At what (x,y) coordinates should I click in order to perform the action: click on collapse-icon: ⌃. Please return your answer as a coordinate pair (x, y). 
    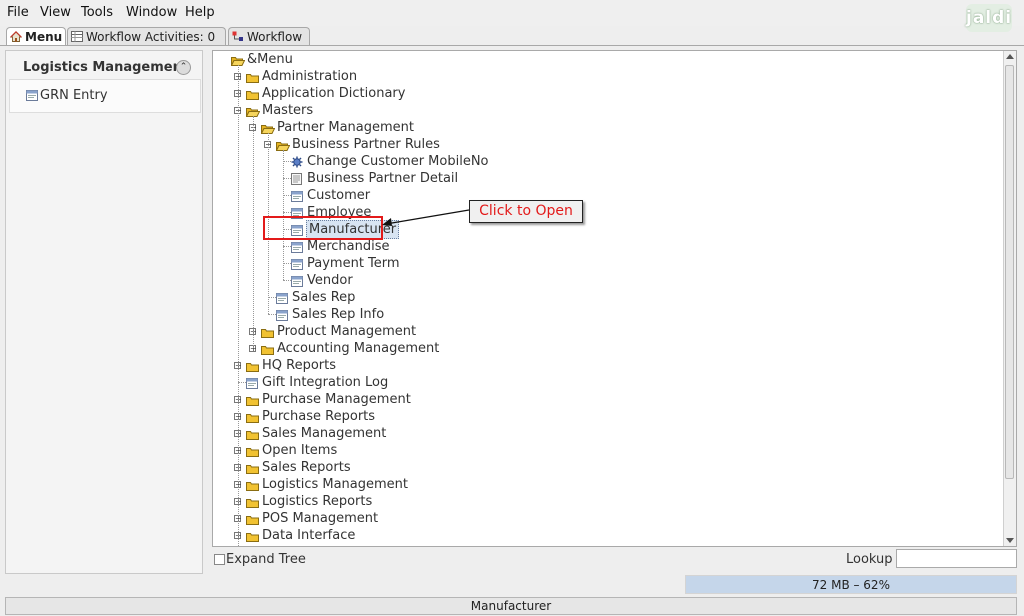
    Looking at the image, I should click on (183, 67).